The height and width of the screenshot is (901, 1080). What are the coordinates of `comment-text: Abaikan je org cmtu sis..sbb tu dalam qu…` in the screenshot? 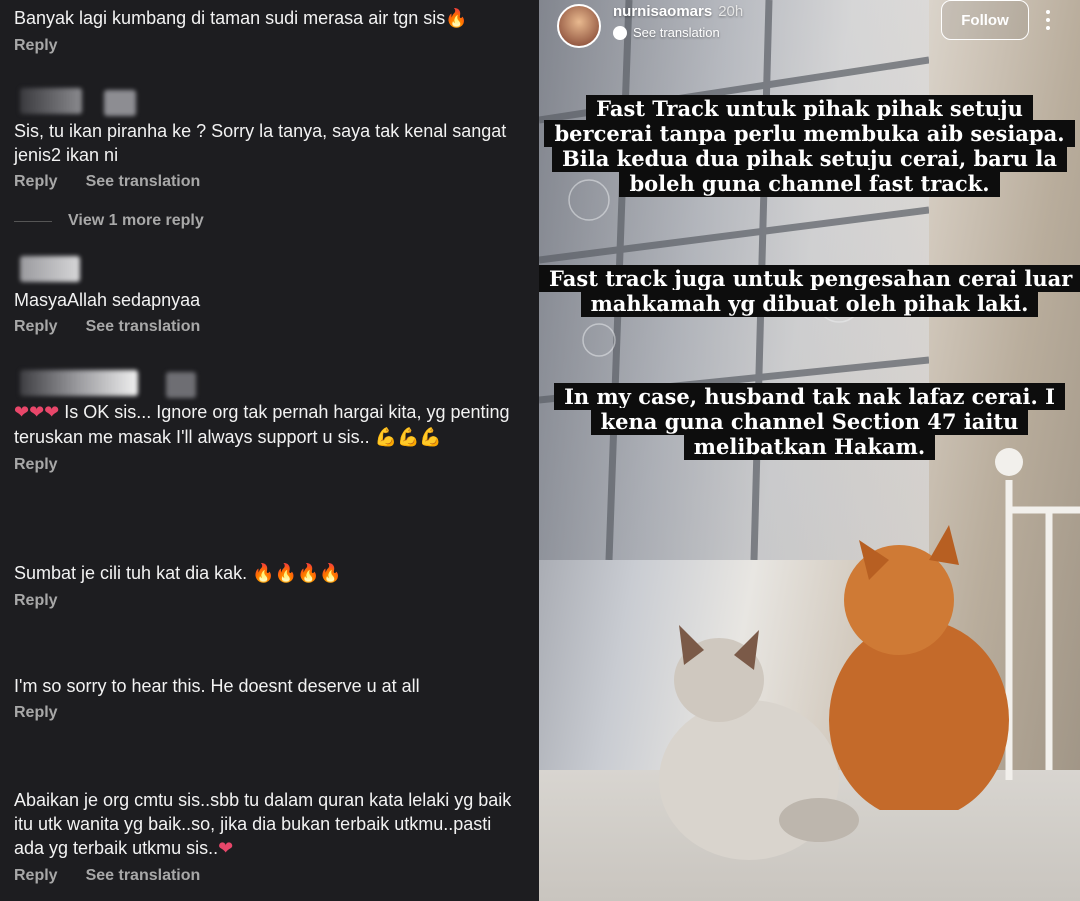 It's located at (269, 824).